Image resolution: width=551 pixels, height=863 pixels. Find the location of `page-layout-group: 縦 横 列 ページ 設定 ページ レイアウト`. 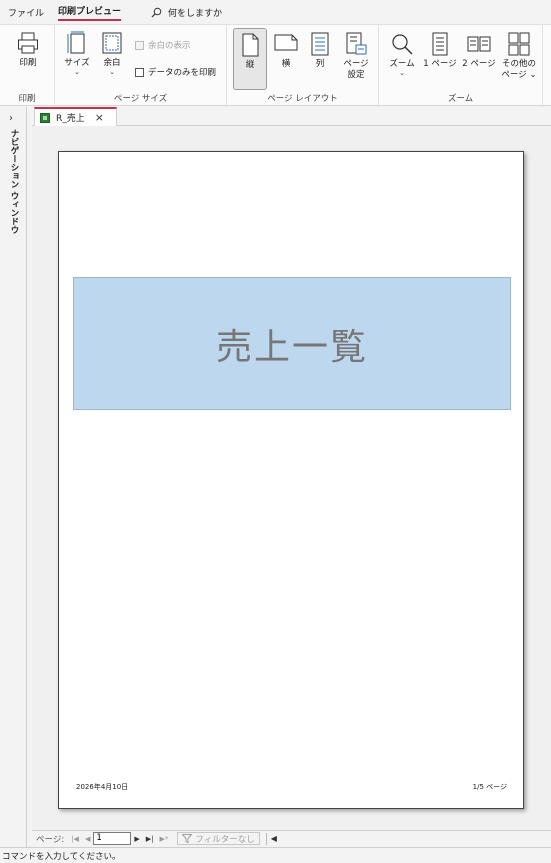

page-layout-group: 縦 横 列 ページ 設定 ページ レイアウト is located at coordinates (303, 66).